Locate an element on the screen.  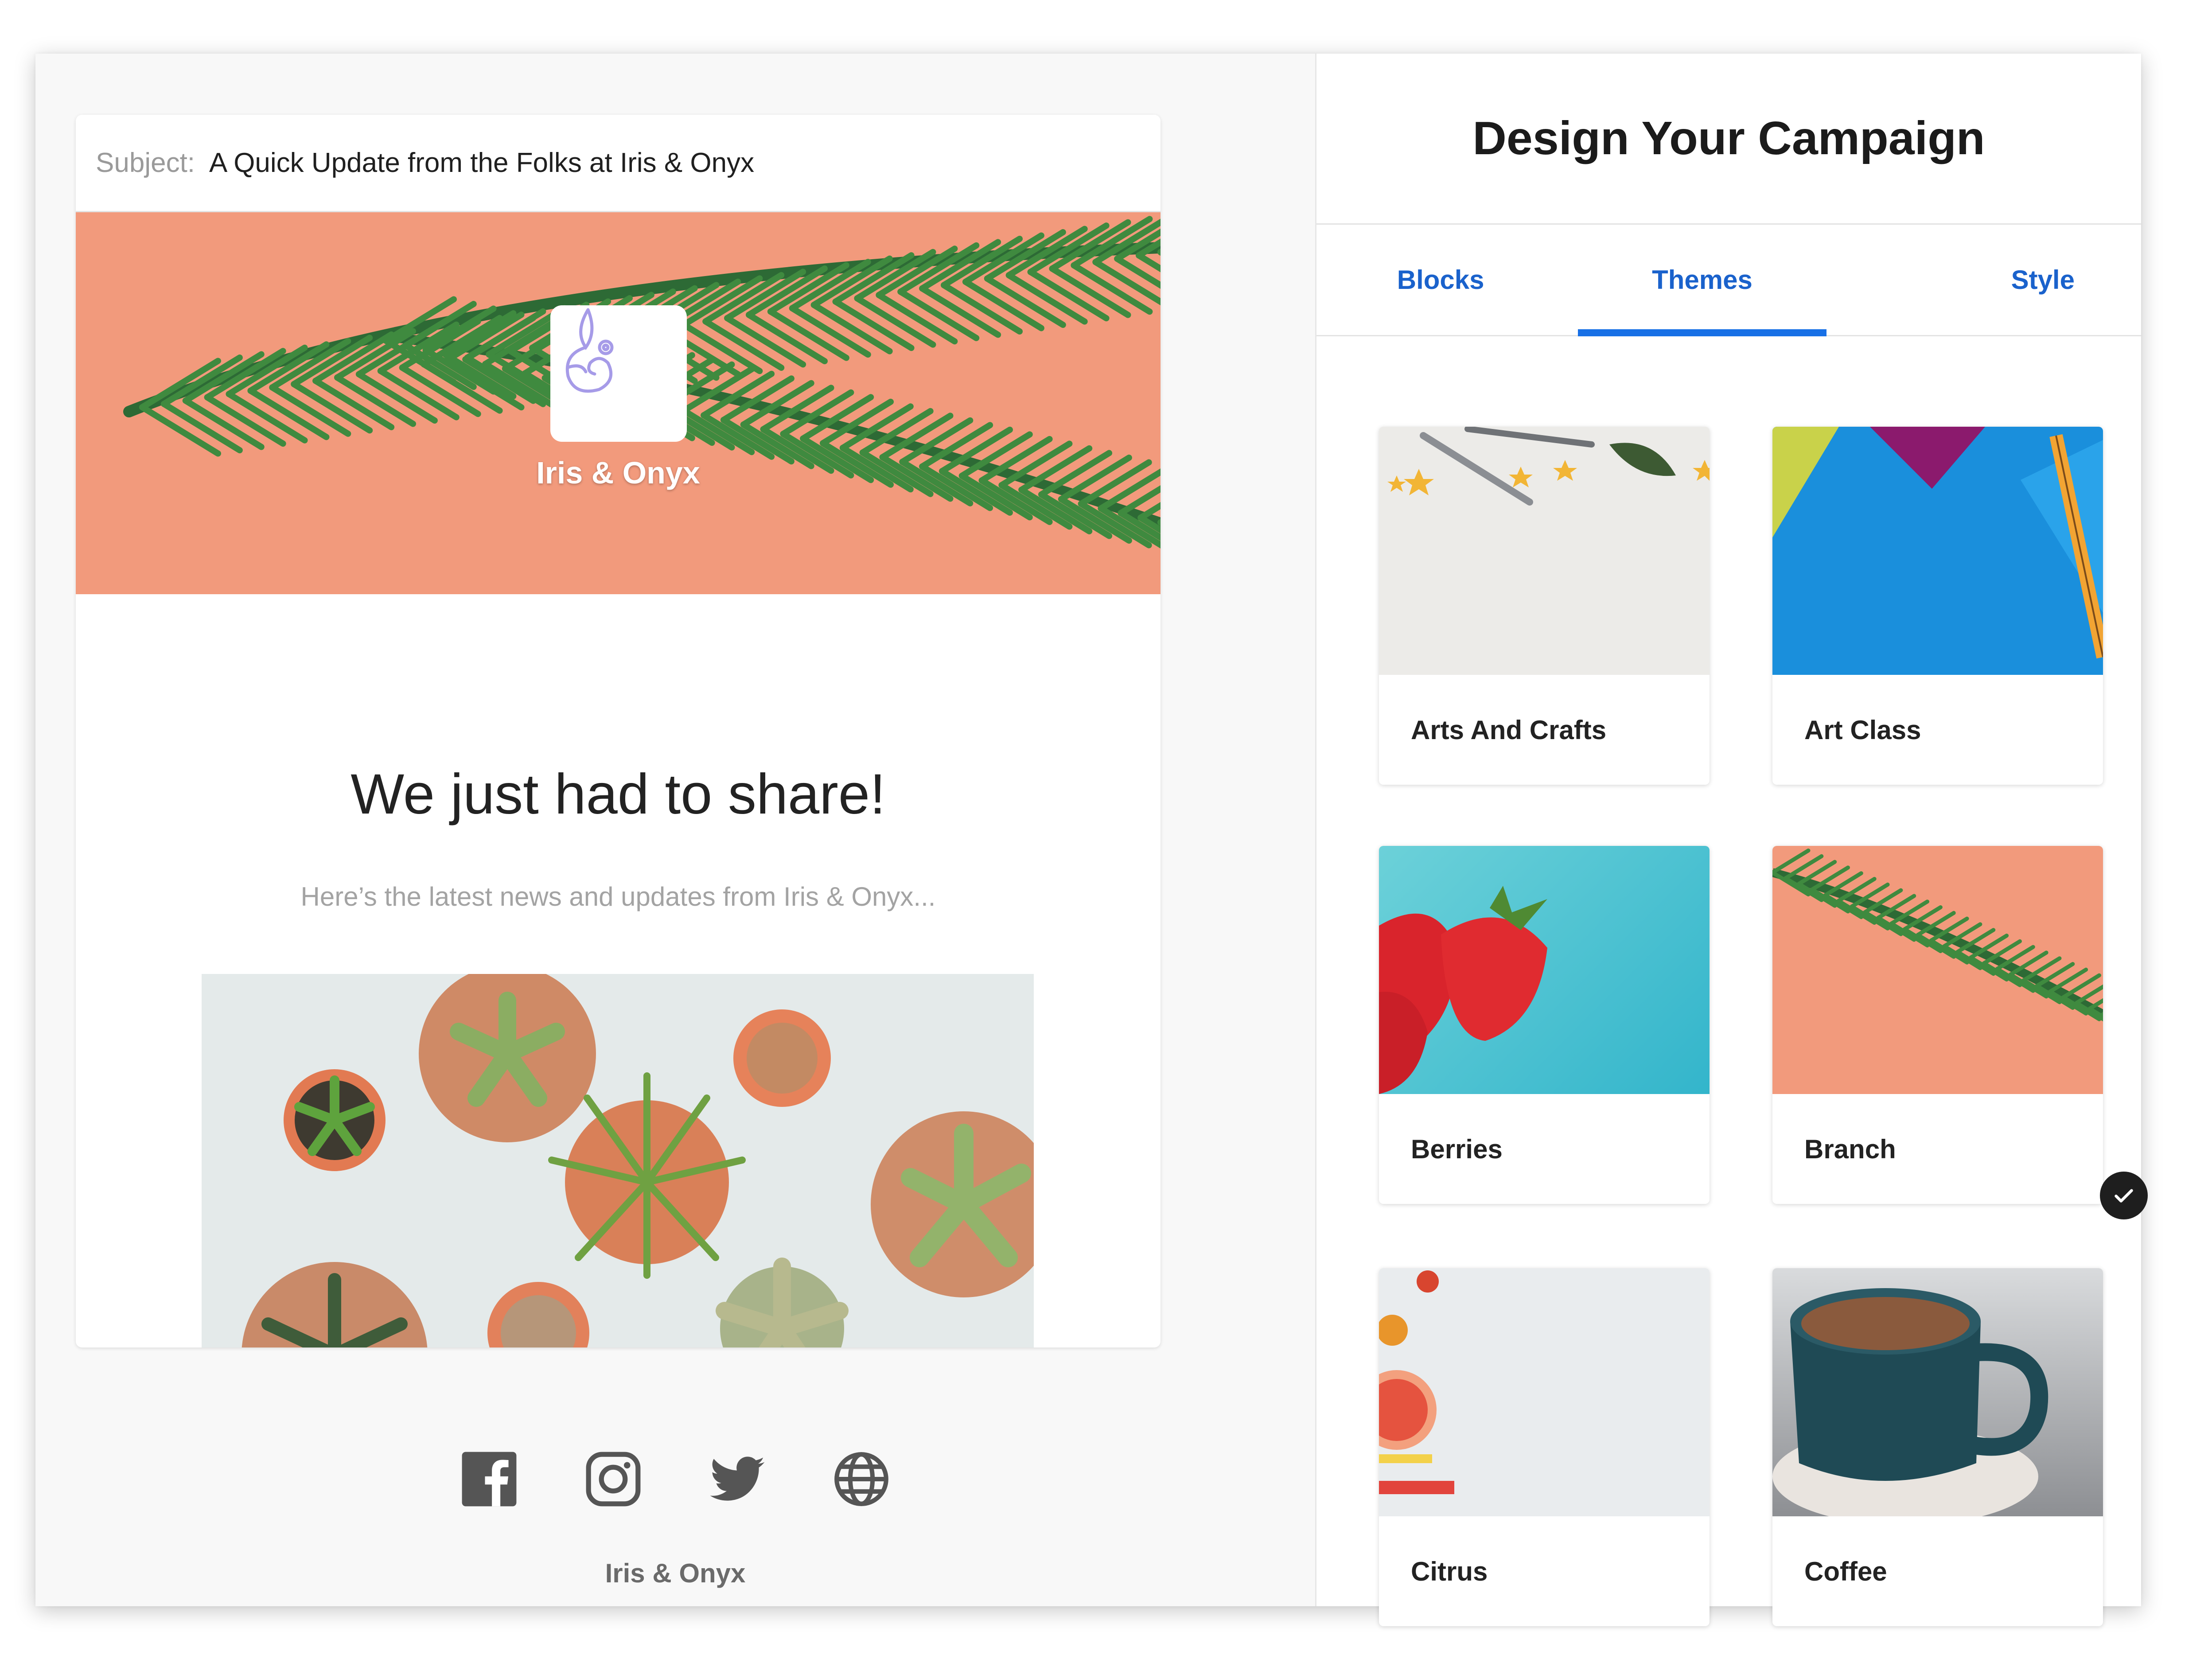
theme-card-berries: Berries is located at coordinates (1544, 1025).